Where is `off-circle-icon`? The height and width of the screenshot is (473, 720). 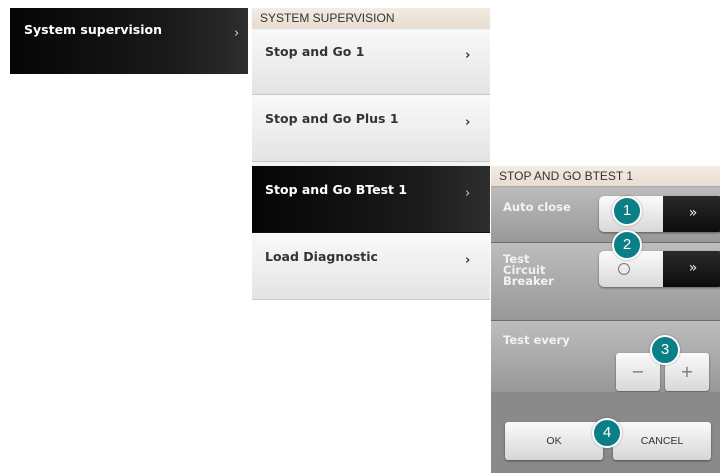
off-circle-icon is located at coordinates (624, 269).